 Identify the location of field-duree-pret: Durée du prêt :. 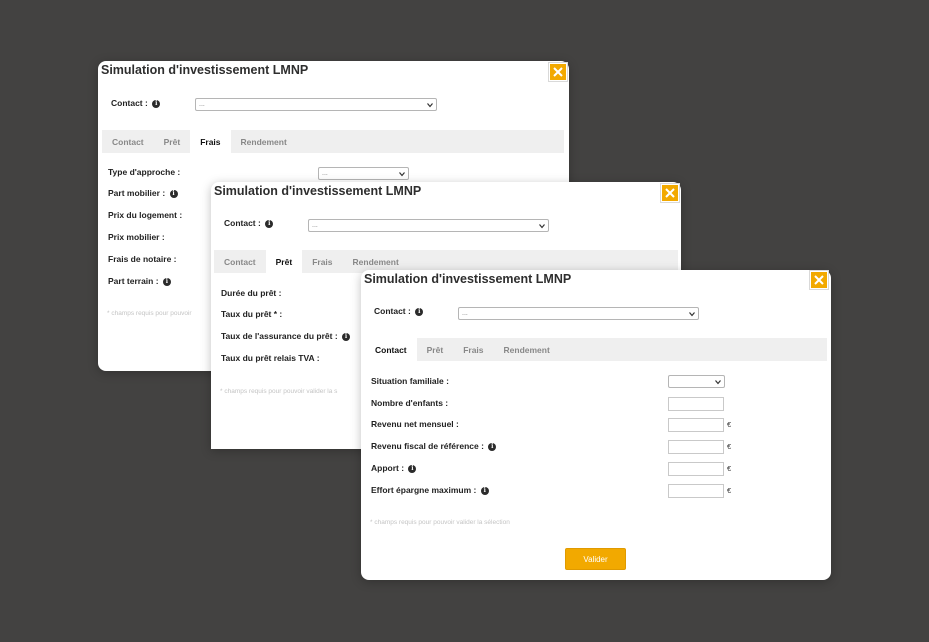
(251, 293).